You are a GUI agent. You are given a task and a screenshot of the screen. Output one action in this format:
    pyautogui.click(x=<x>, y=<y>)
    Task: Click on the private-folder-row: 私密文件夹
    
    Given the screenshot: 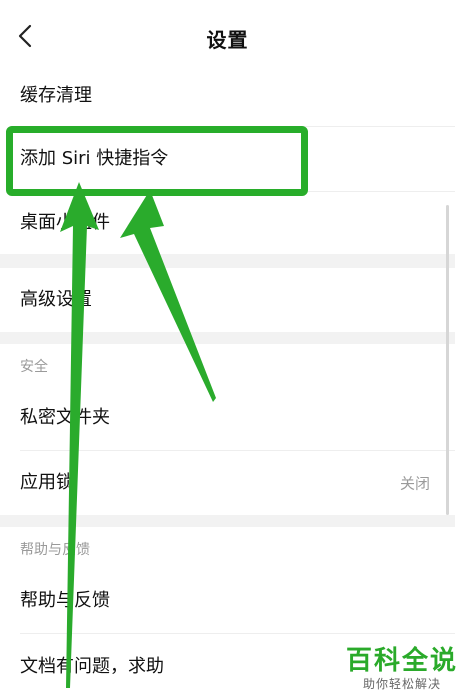 What is the action you would take?
    pyautogui.click(x=227, y=418)
    